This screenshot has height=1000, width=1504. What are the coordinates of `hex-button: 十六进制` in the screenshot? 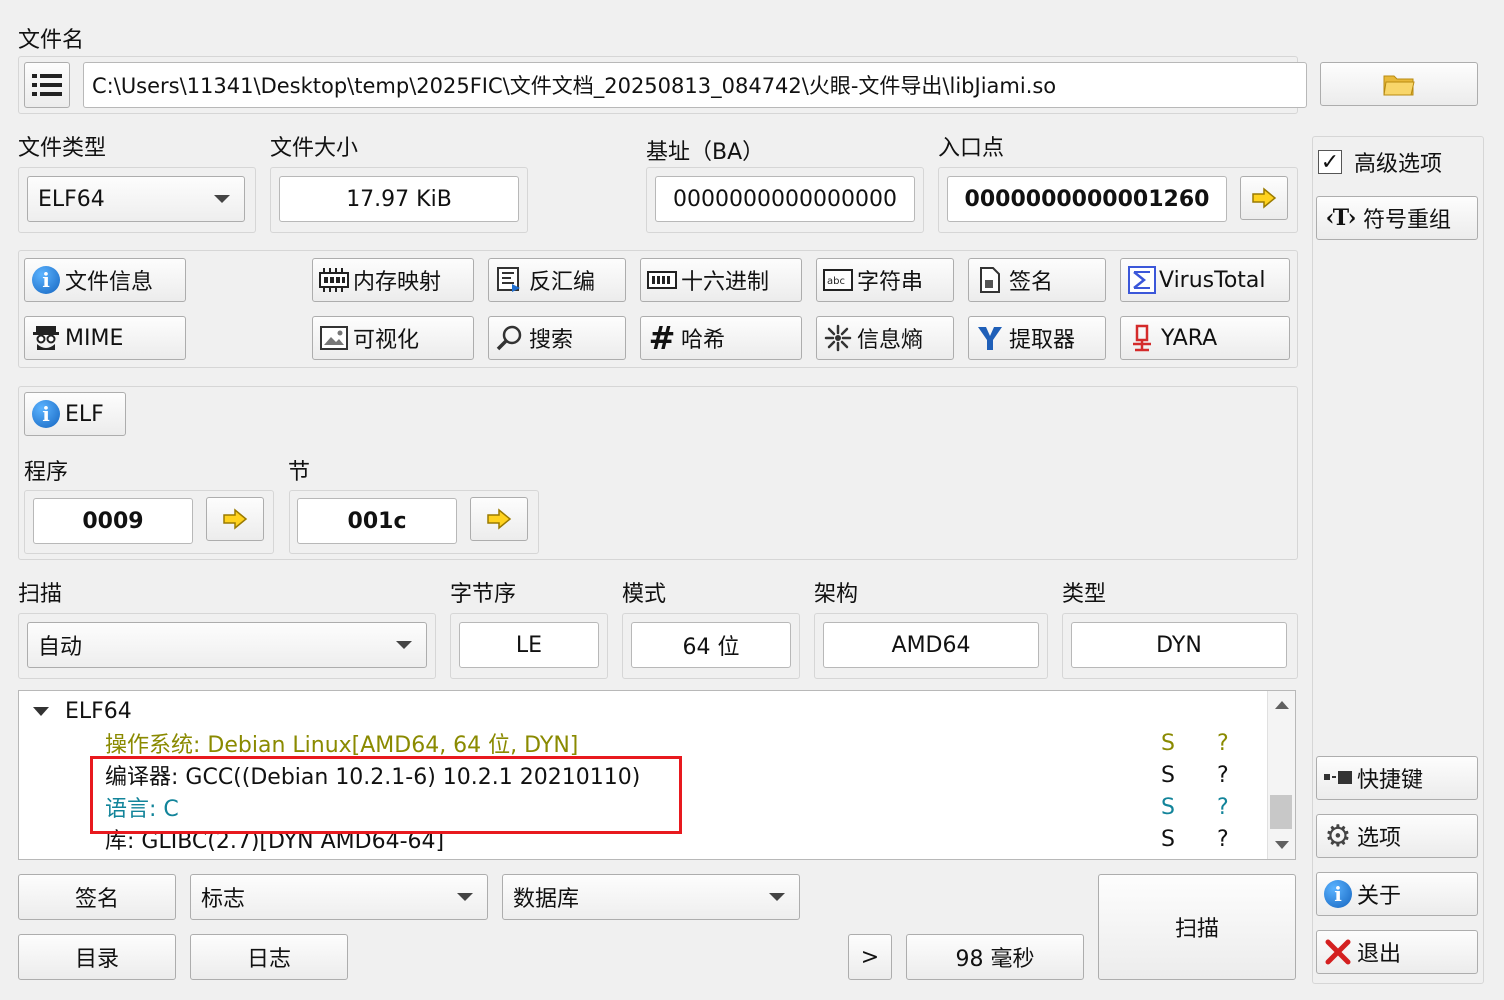 It's located at (721, 280).